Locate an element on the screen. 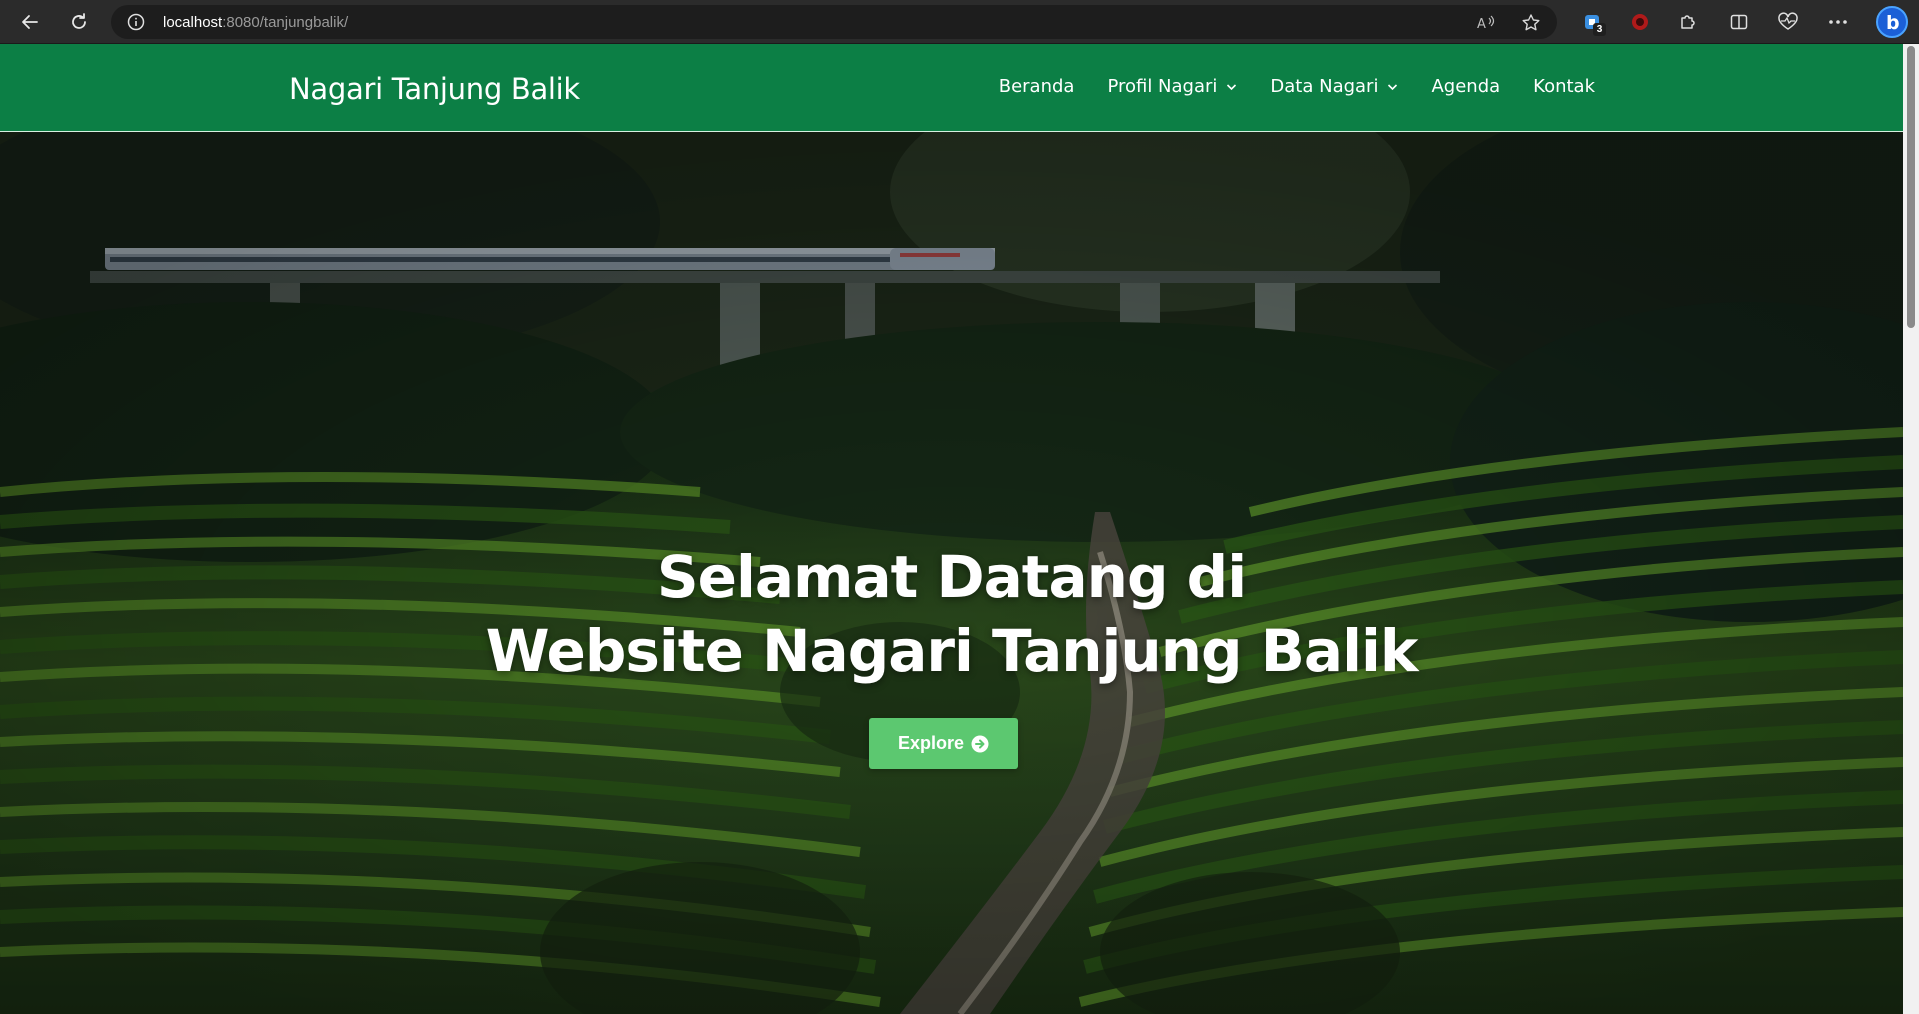  nav-data-nagari: Data Nagari is located at coordinates (1334, 86).